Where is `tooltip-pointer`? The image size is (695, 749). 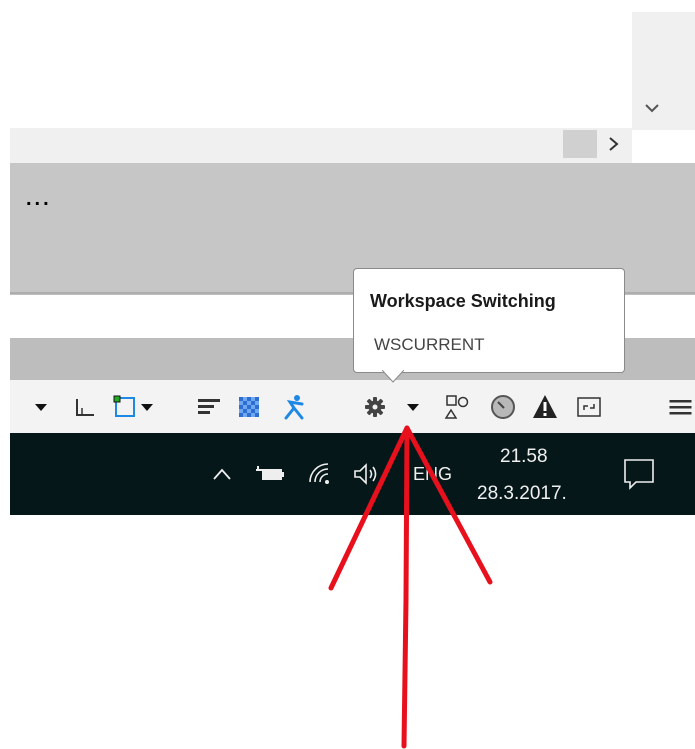 tooltip-pointer is located at coordinates (393, 376).